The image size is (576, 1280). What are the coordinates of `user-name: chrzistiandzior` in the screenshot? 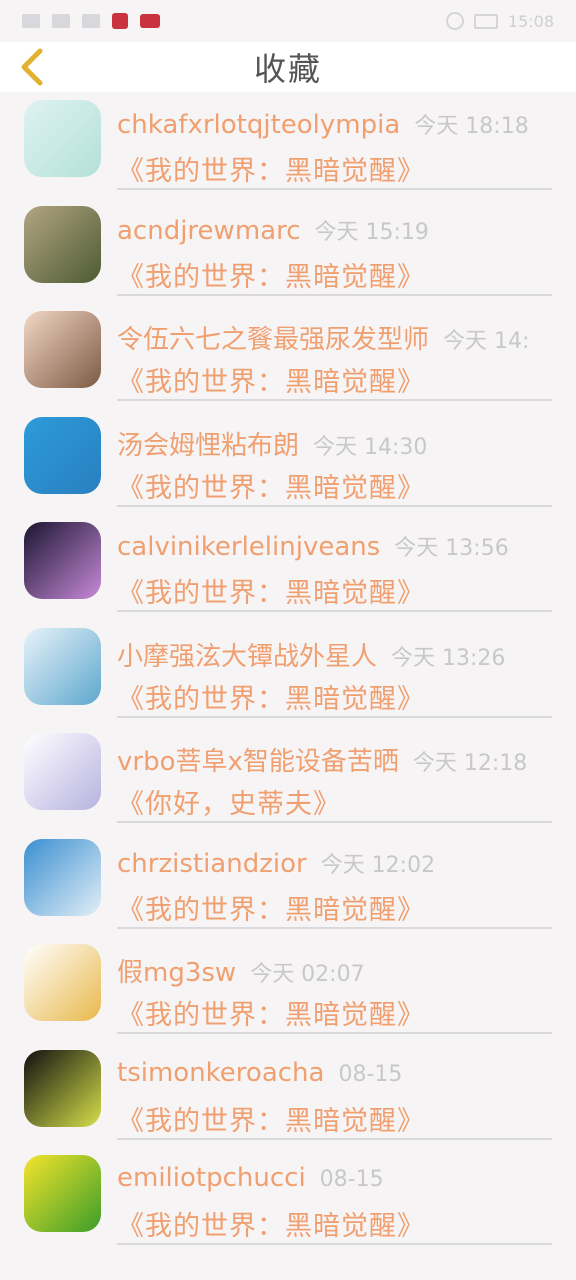 It's located at (212, 864).